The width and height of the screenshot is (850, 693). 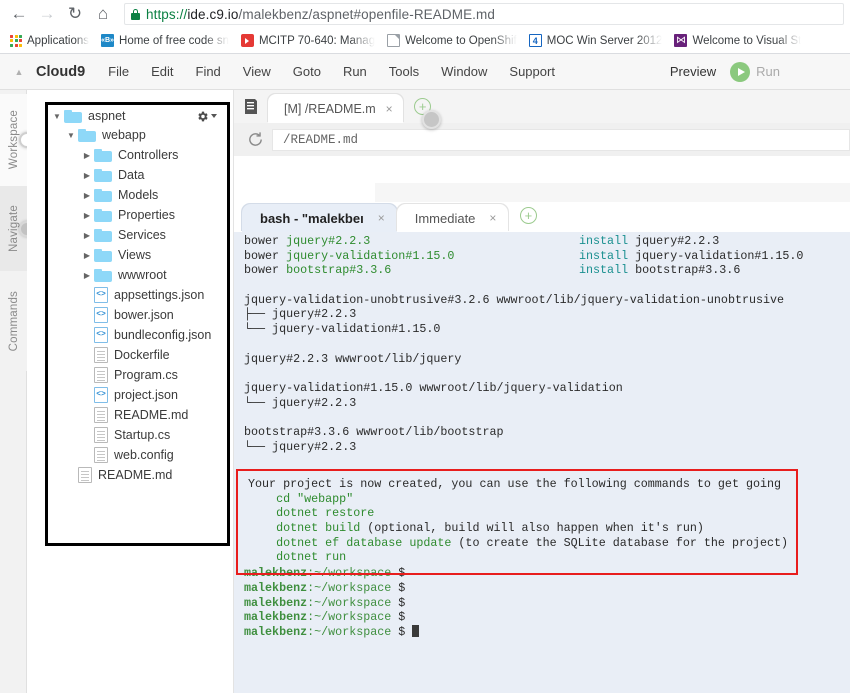 I want to click on tree-row: Models, so click(x=137, y=195).